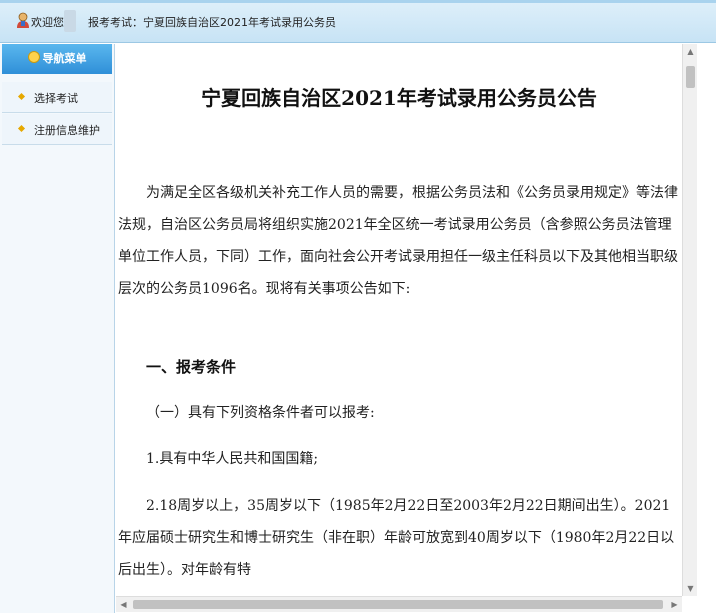 Image resolution: width=716 pixels, height=613 pixels. I want to click on horizontal-scrollbar: ◀ ▶, so click(399, 604).